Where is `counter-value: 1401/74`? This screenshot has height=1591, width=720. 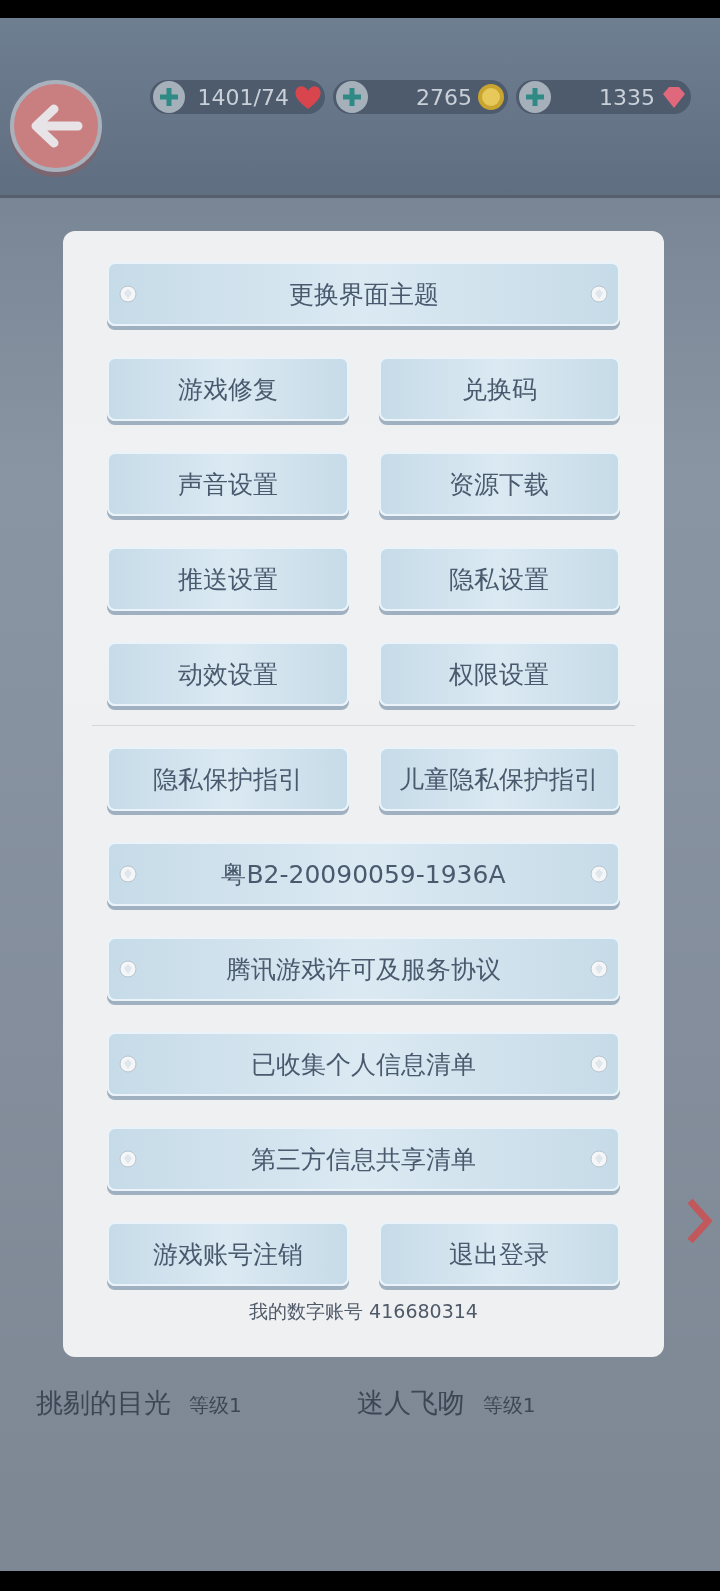
counter-value: 1401/74 is located at coordinates (242, 97).